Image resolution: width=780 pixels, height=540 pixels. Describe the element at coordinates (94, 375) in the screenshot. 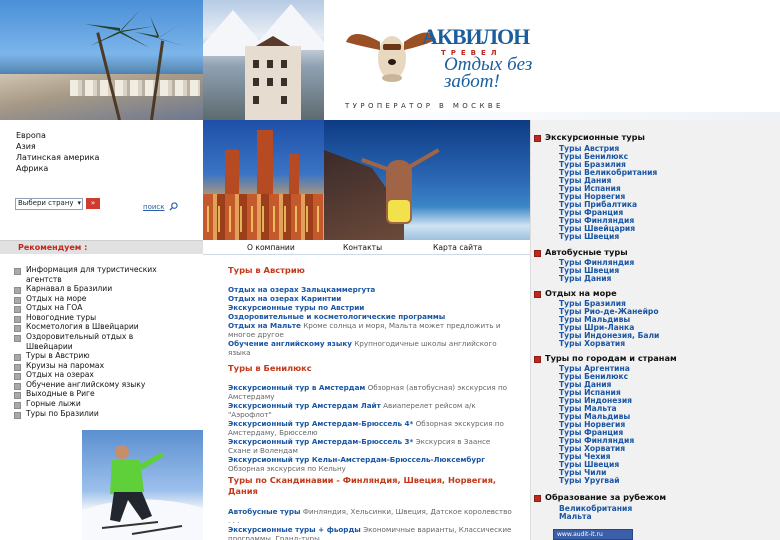

I see `recommend-item: Отдых на озерах` at that location.